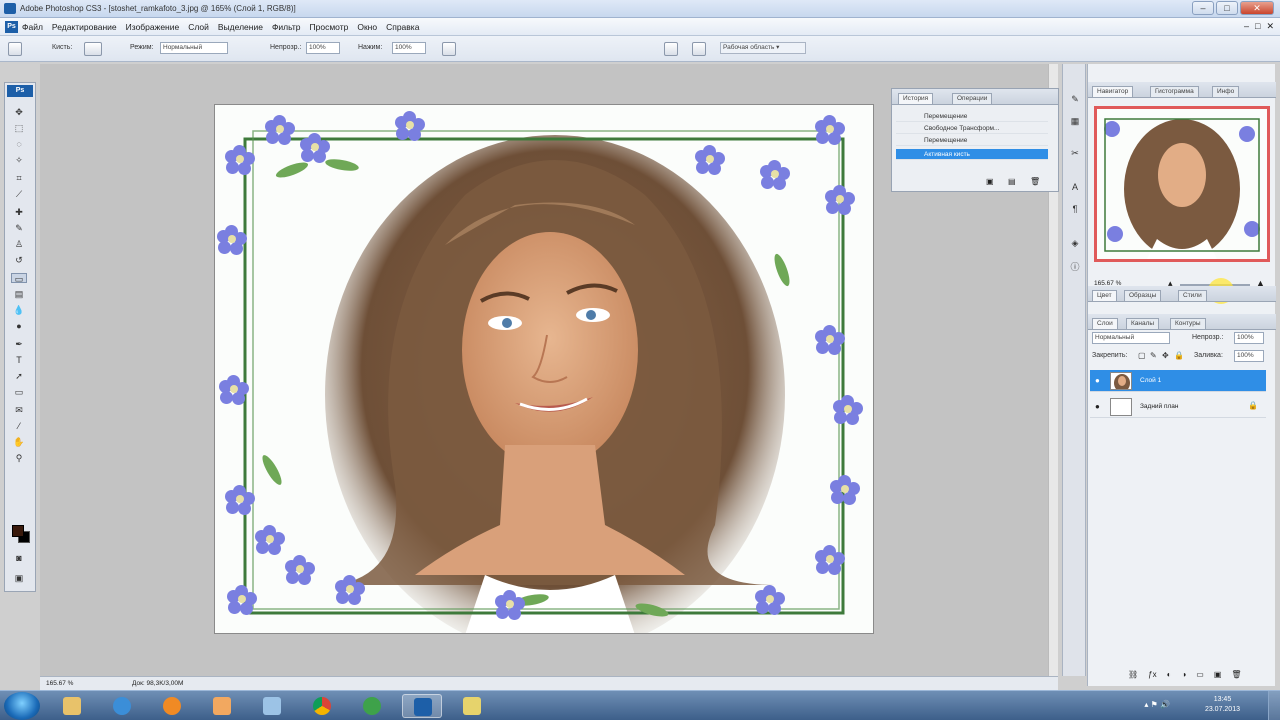  Describe the element at coordinates (1152, 674) in the screenshot. I see `layer-style-icon: ƒx` at that location.